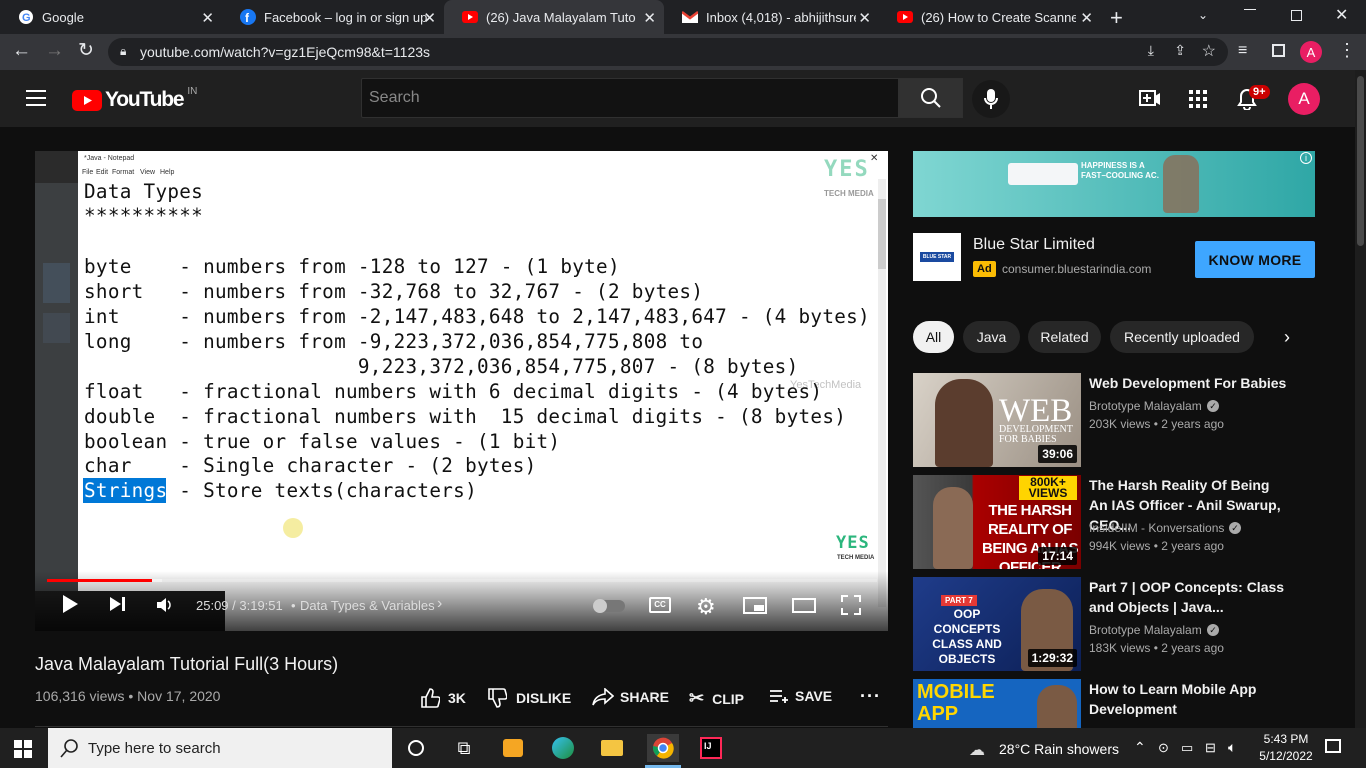 This screenshot has height=768, width=1366. Describe the element at coordinates (70, 606) in the screenshot. I see `play-button` at that location.